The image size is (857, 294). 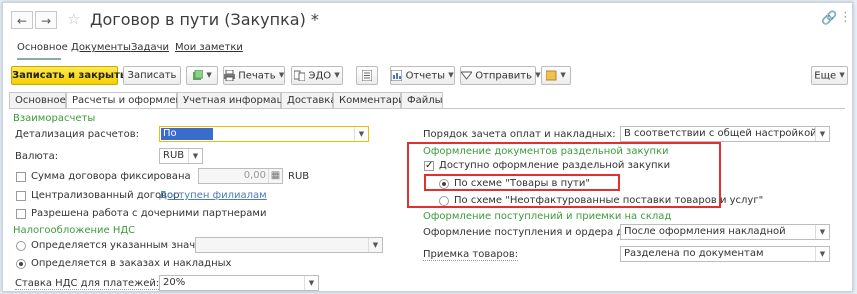 What do you see at coordinates (289, 245) in the screenshot?
I see `vat-specified-field: ▼` at bounding box center [289, 245].